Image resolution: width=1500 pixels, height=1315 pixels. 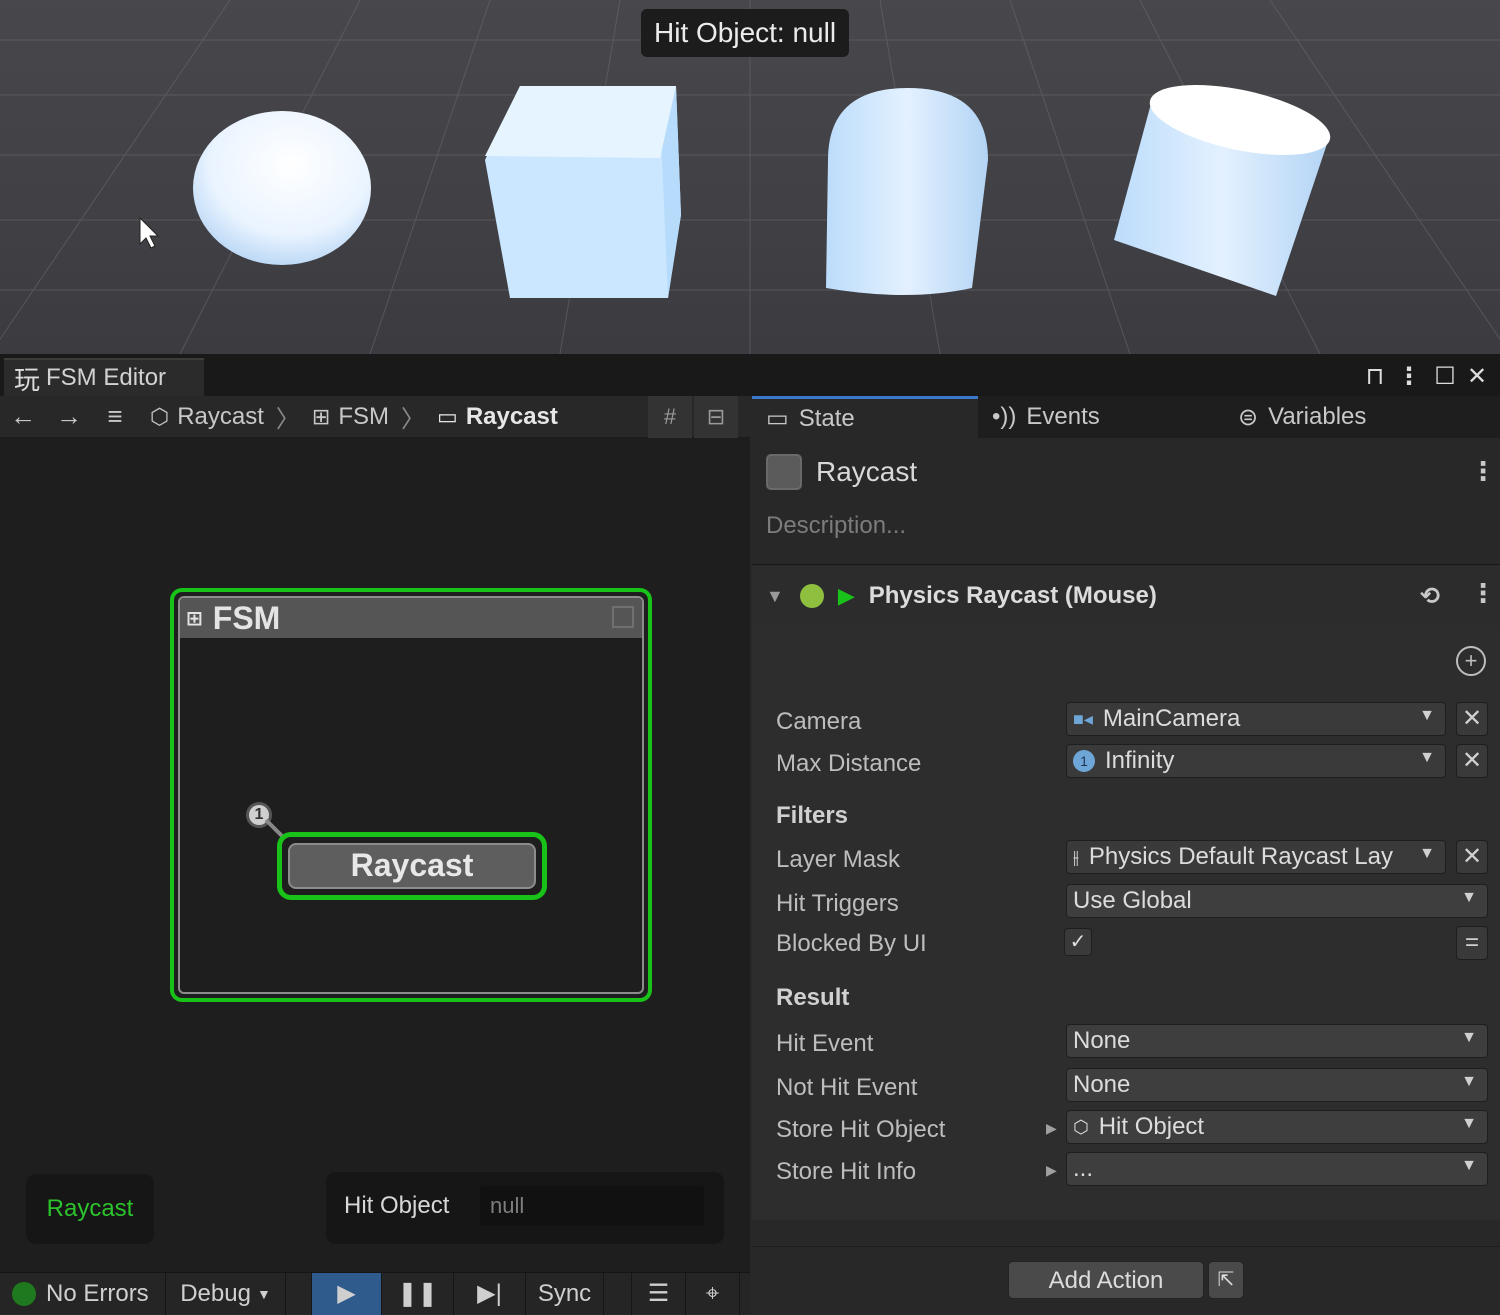 I want to click on tab-events: •)) Events, so click(x=1101, y=417).